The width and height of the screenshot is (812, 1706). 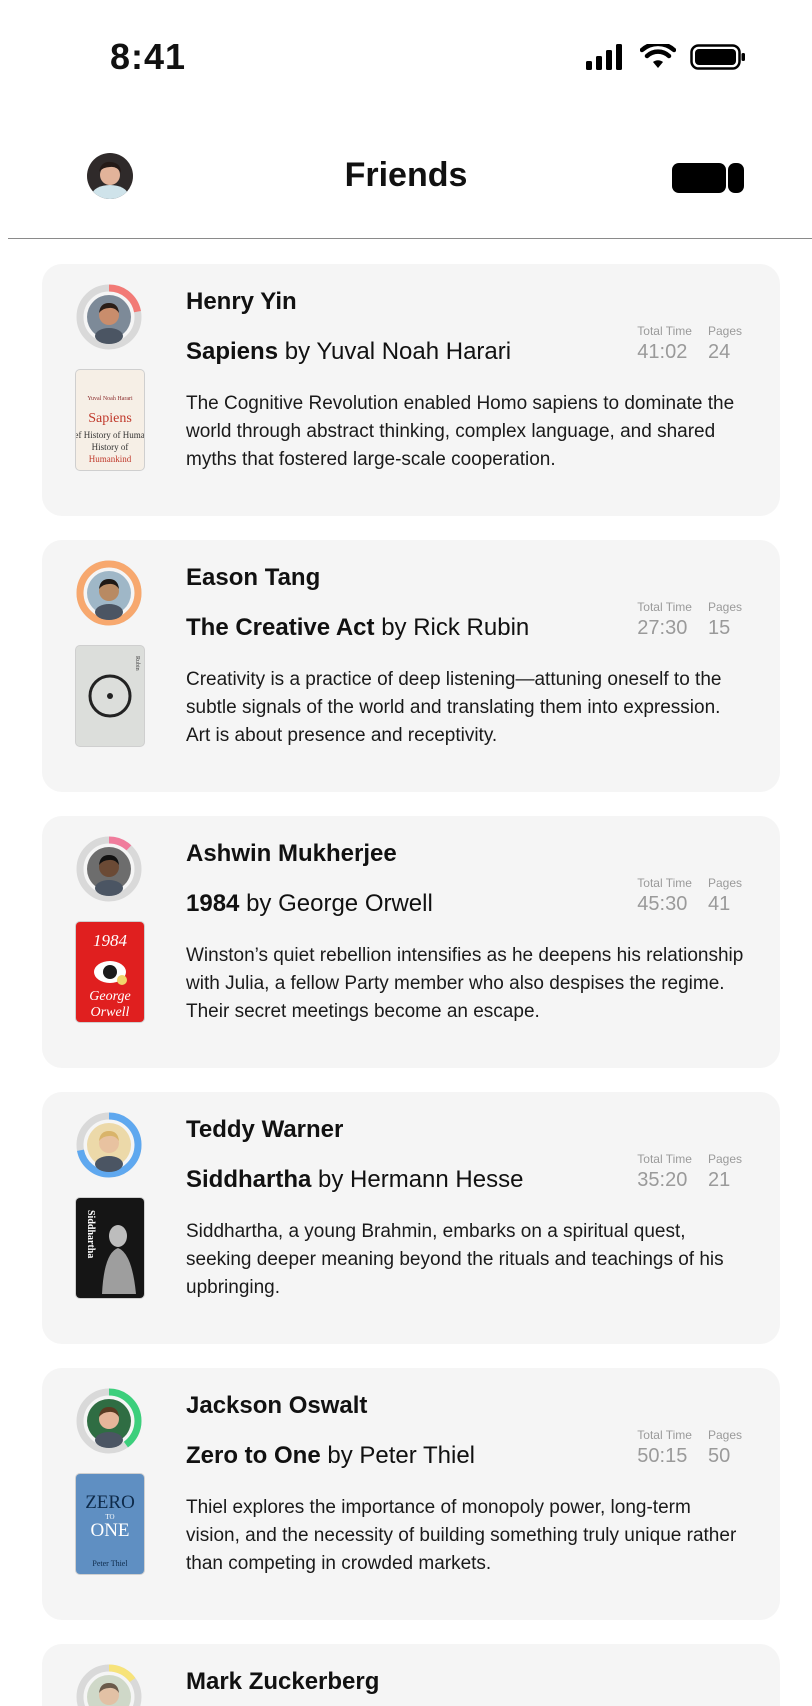 What do you see at coordinates (719, 1456) in the screenshot?
I see `pages-value: 50` at bounding box center [719, 1456].